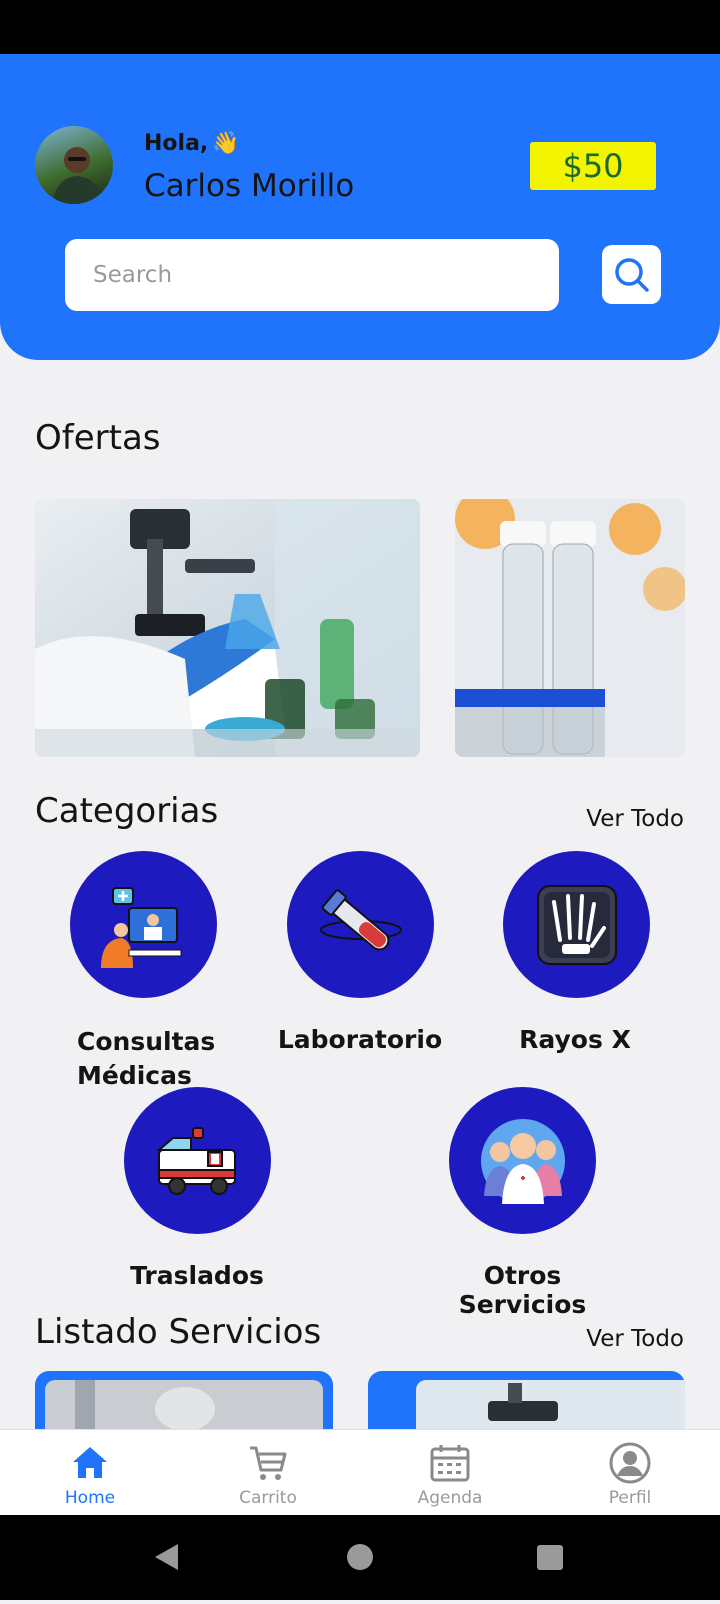  What do you see at coordinates (166, 1557) in the screenshot?
I see `back-icon` at bounding box center [166, 1557].